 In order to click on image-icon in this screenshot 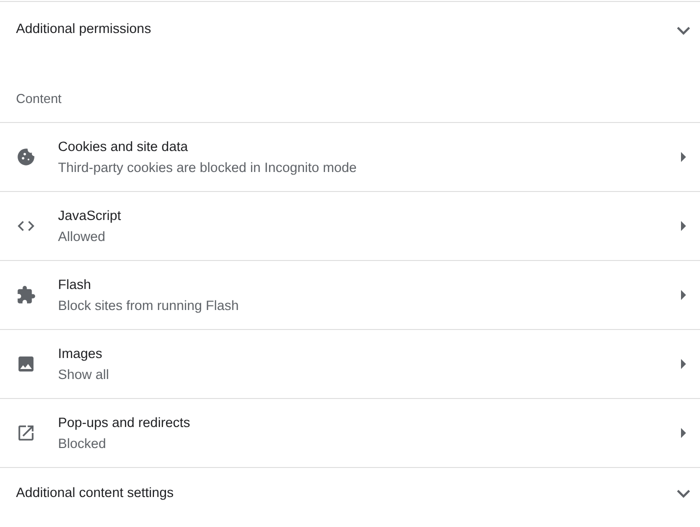, I will do `click(26, 364)`.